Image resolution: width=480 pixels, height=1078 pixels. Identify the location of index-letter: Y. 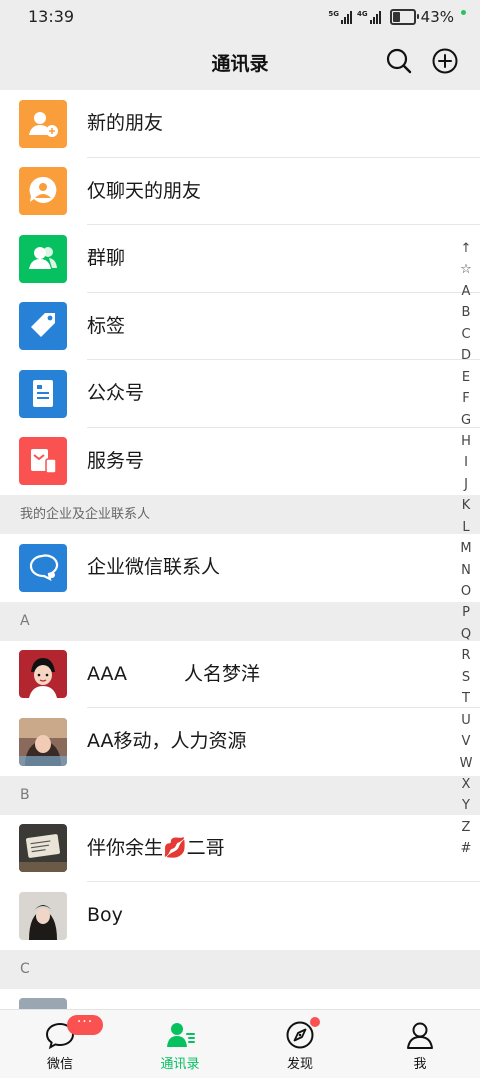
(466, 805).